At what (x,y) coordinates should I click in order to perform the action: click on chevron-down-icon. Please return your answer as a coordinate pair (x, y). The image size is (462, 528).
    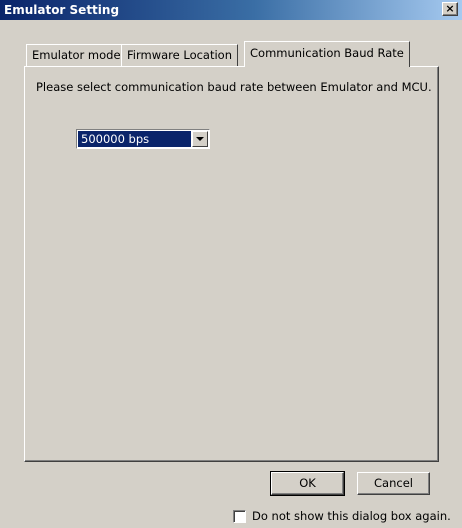
    Looking at the image, I should click on (200, 139).